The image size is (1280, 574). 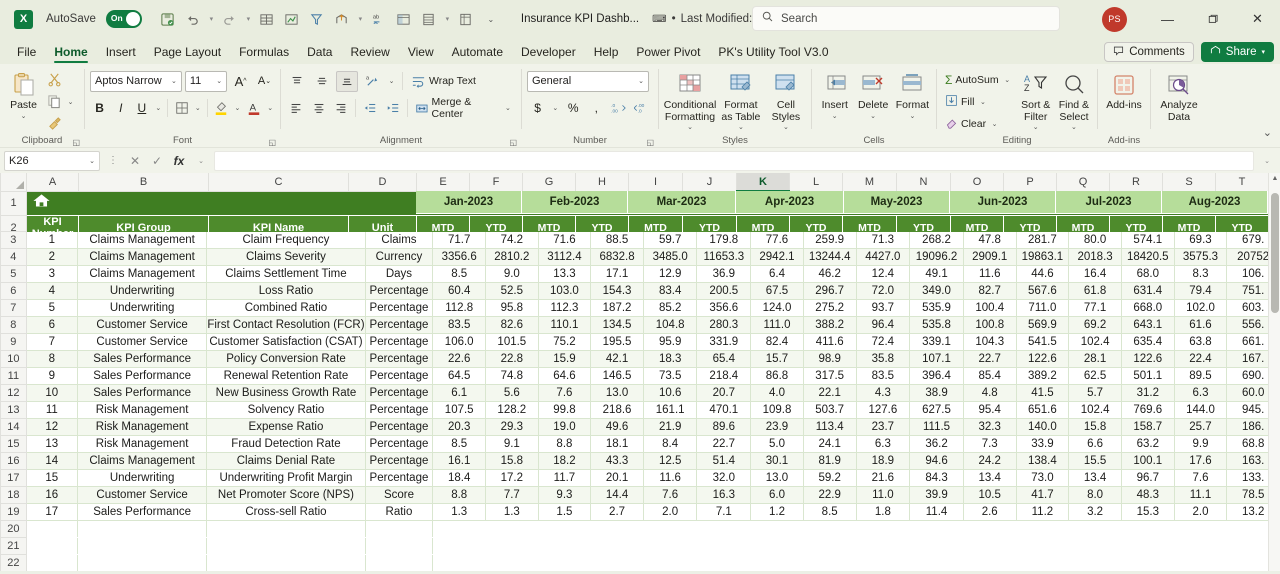 What do you see at coordinates (512, 461) in the screenshot?
I see `cell-value: 15.8` at bounding box center [512, 461].